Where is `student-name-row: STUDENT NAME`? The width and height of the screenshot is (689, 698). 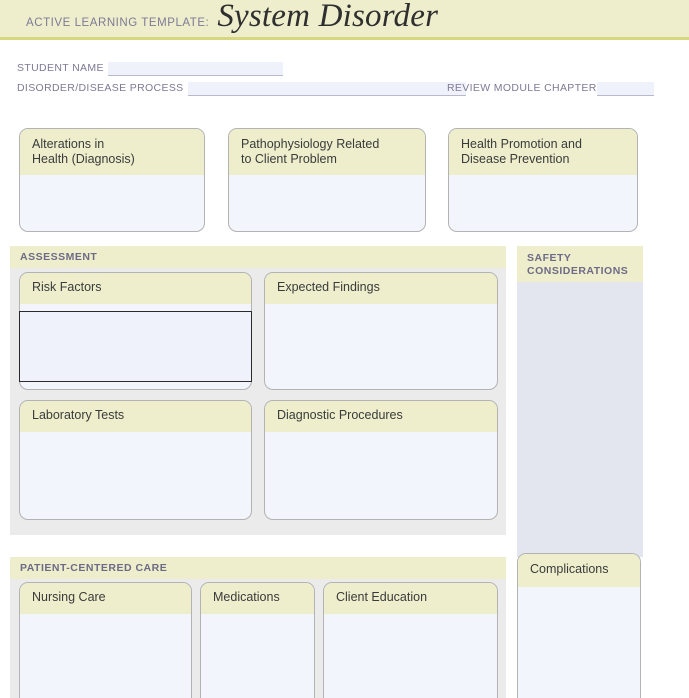
student-name-row: STUDENT NAME is located at coordinates (150, 69).